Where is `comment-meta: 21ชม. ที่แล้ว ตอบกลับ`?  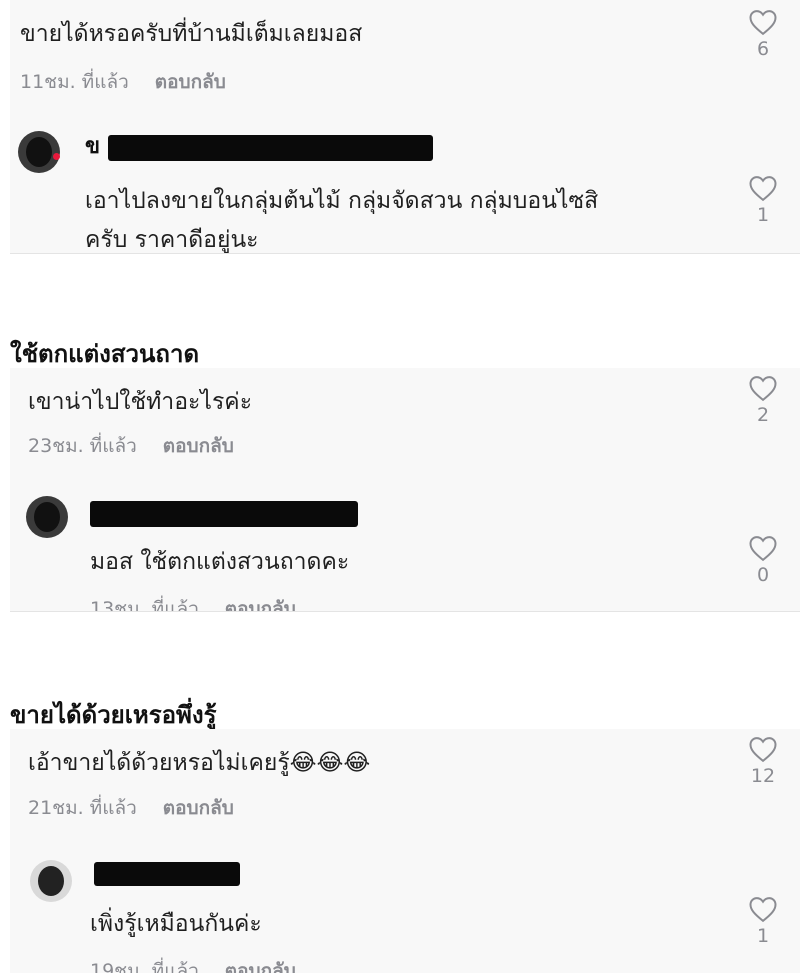
comment-meta: 21ชม. ที่แล้ว ตอบกลับ is located at coordinates (131, 808).